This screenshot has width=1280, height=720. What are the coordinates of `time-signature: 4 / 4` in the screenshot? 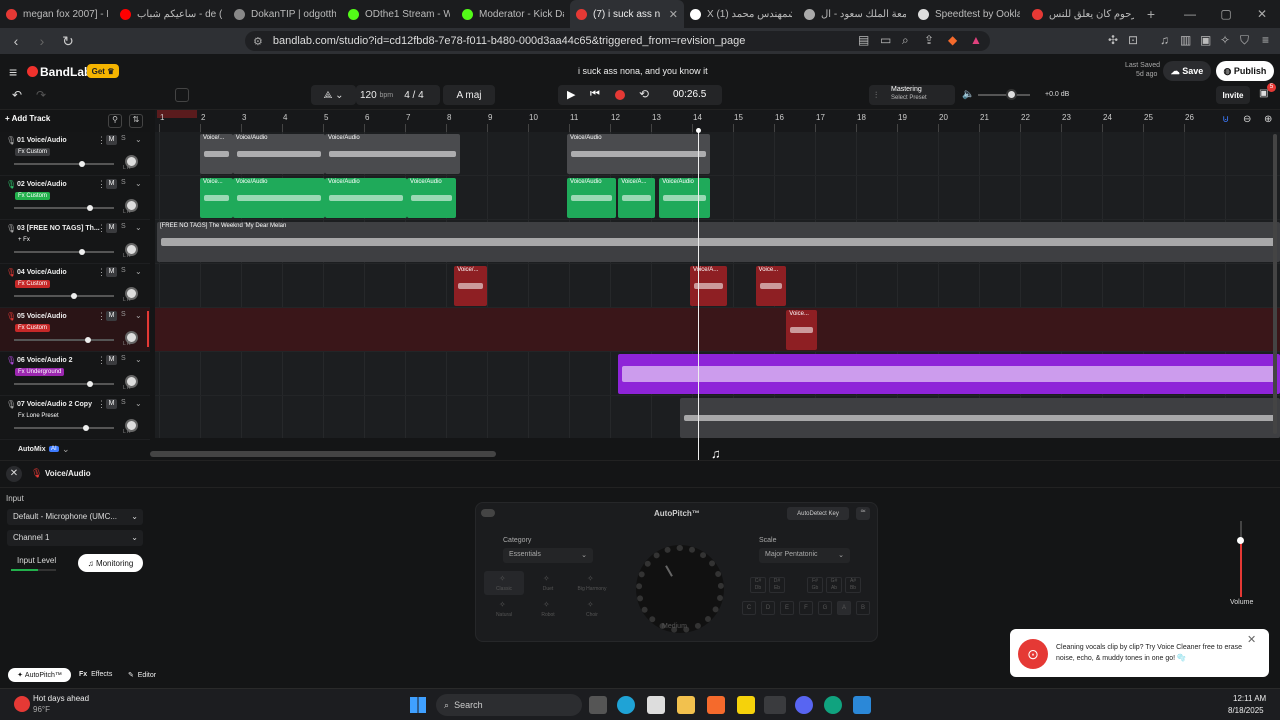 It's located at (413, 95).